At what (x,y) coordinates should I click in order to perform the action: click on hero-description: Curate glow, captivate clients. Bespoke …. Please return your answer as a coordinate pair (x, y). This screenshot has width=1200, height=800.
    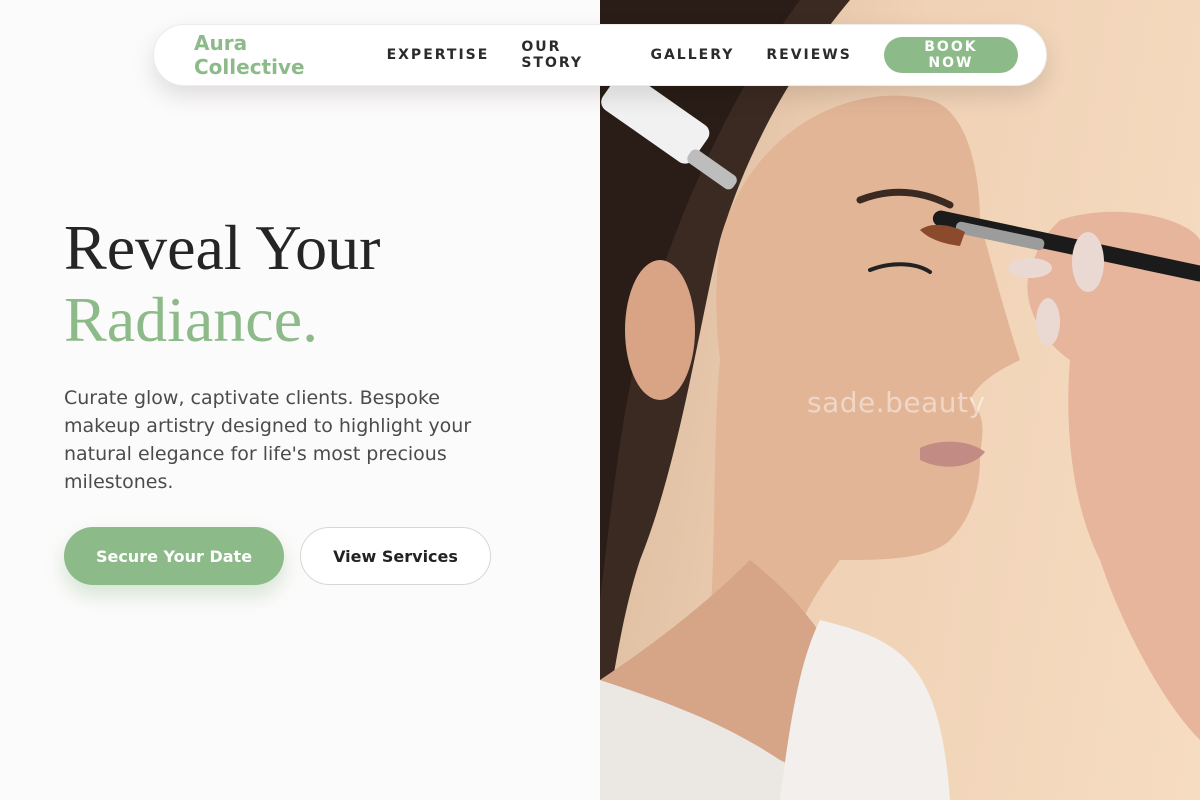
    Looking at the image, I should click on (268, 440).